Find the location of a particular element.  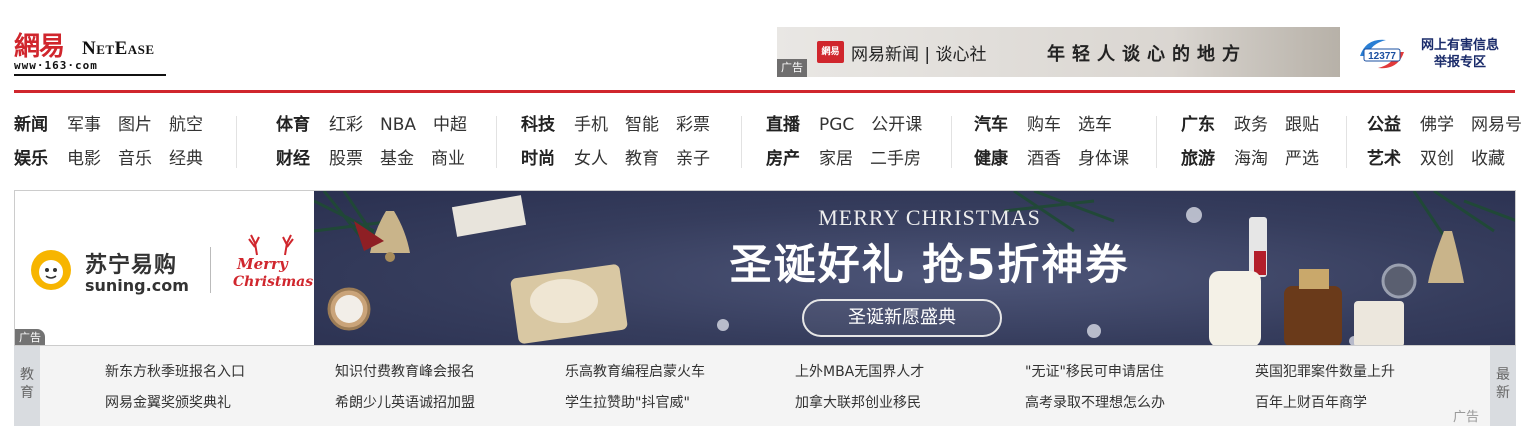

nav-row: 科技 手机 智能 彩票 is located at coordinates (624, 125).